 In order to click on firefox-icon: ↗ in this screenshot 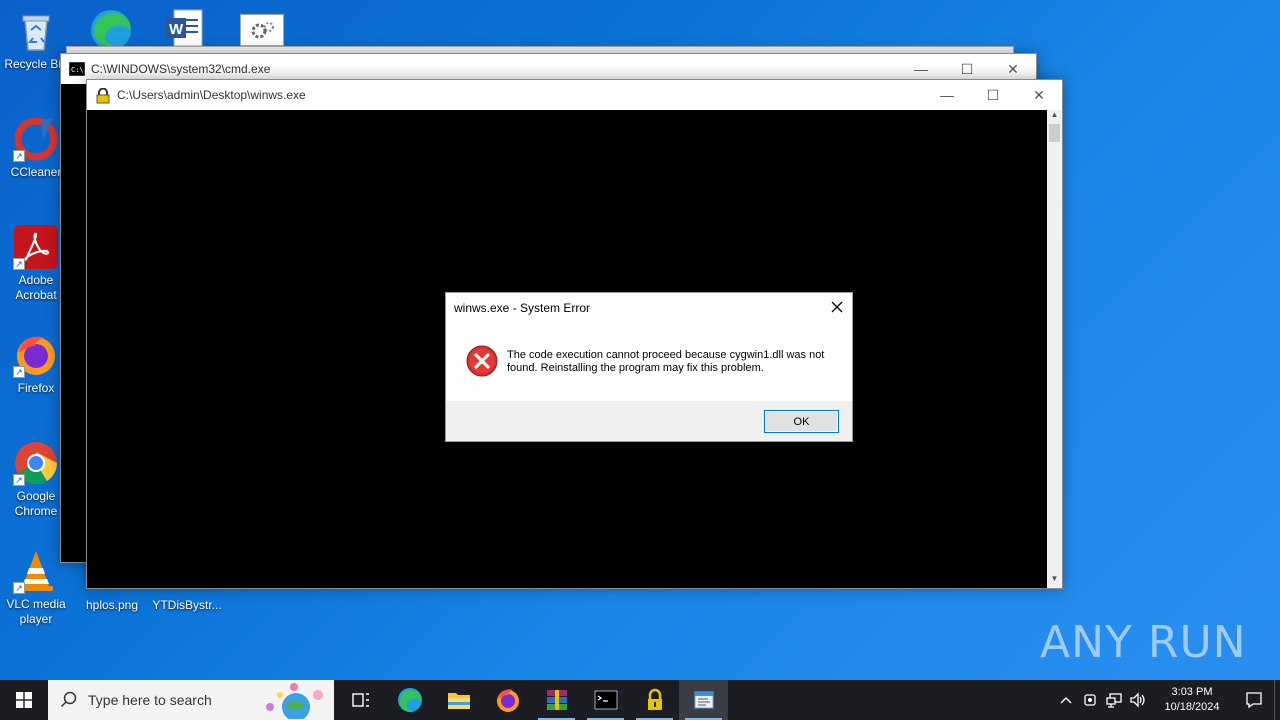, I will do `click(36, 355)`.